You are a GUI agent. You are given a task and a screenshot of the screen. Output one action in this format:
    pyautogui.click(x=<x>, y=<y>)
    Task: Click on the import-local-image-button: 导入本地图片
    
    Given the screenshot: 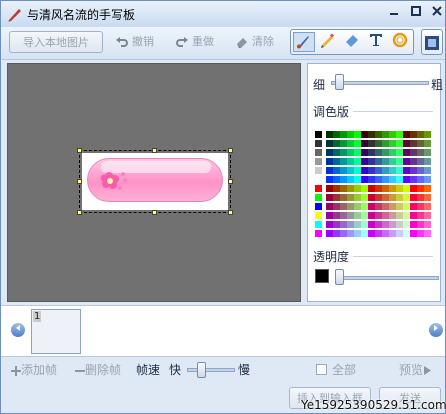 What is the action you would take?
    pyautogui.click(x=56, y=42)
    